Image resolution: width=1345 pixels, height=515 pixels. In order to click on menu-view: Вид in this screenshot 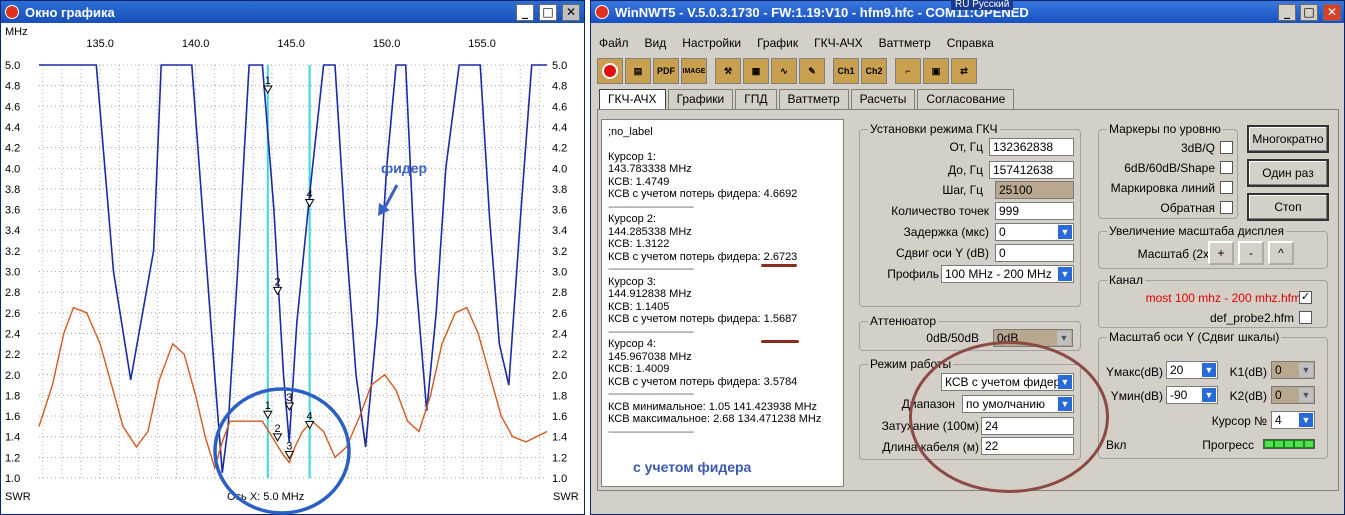, I will do `click(656, 43)`.